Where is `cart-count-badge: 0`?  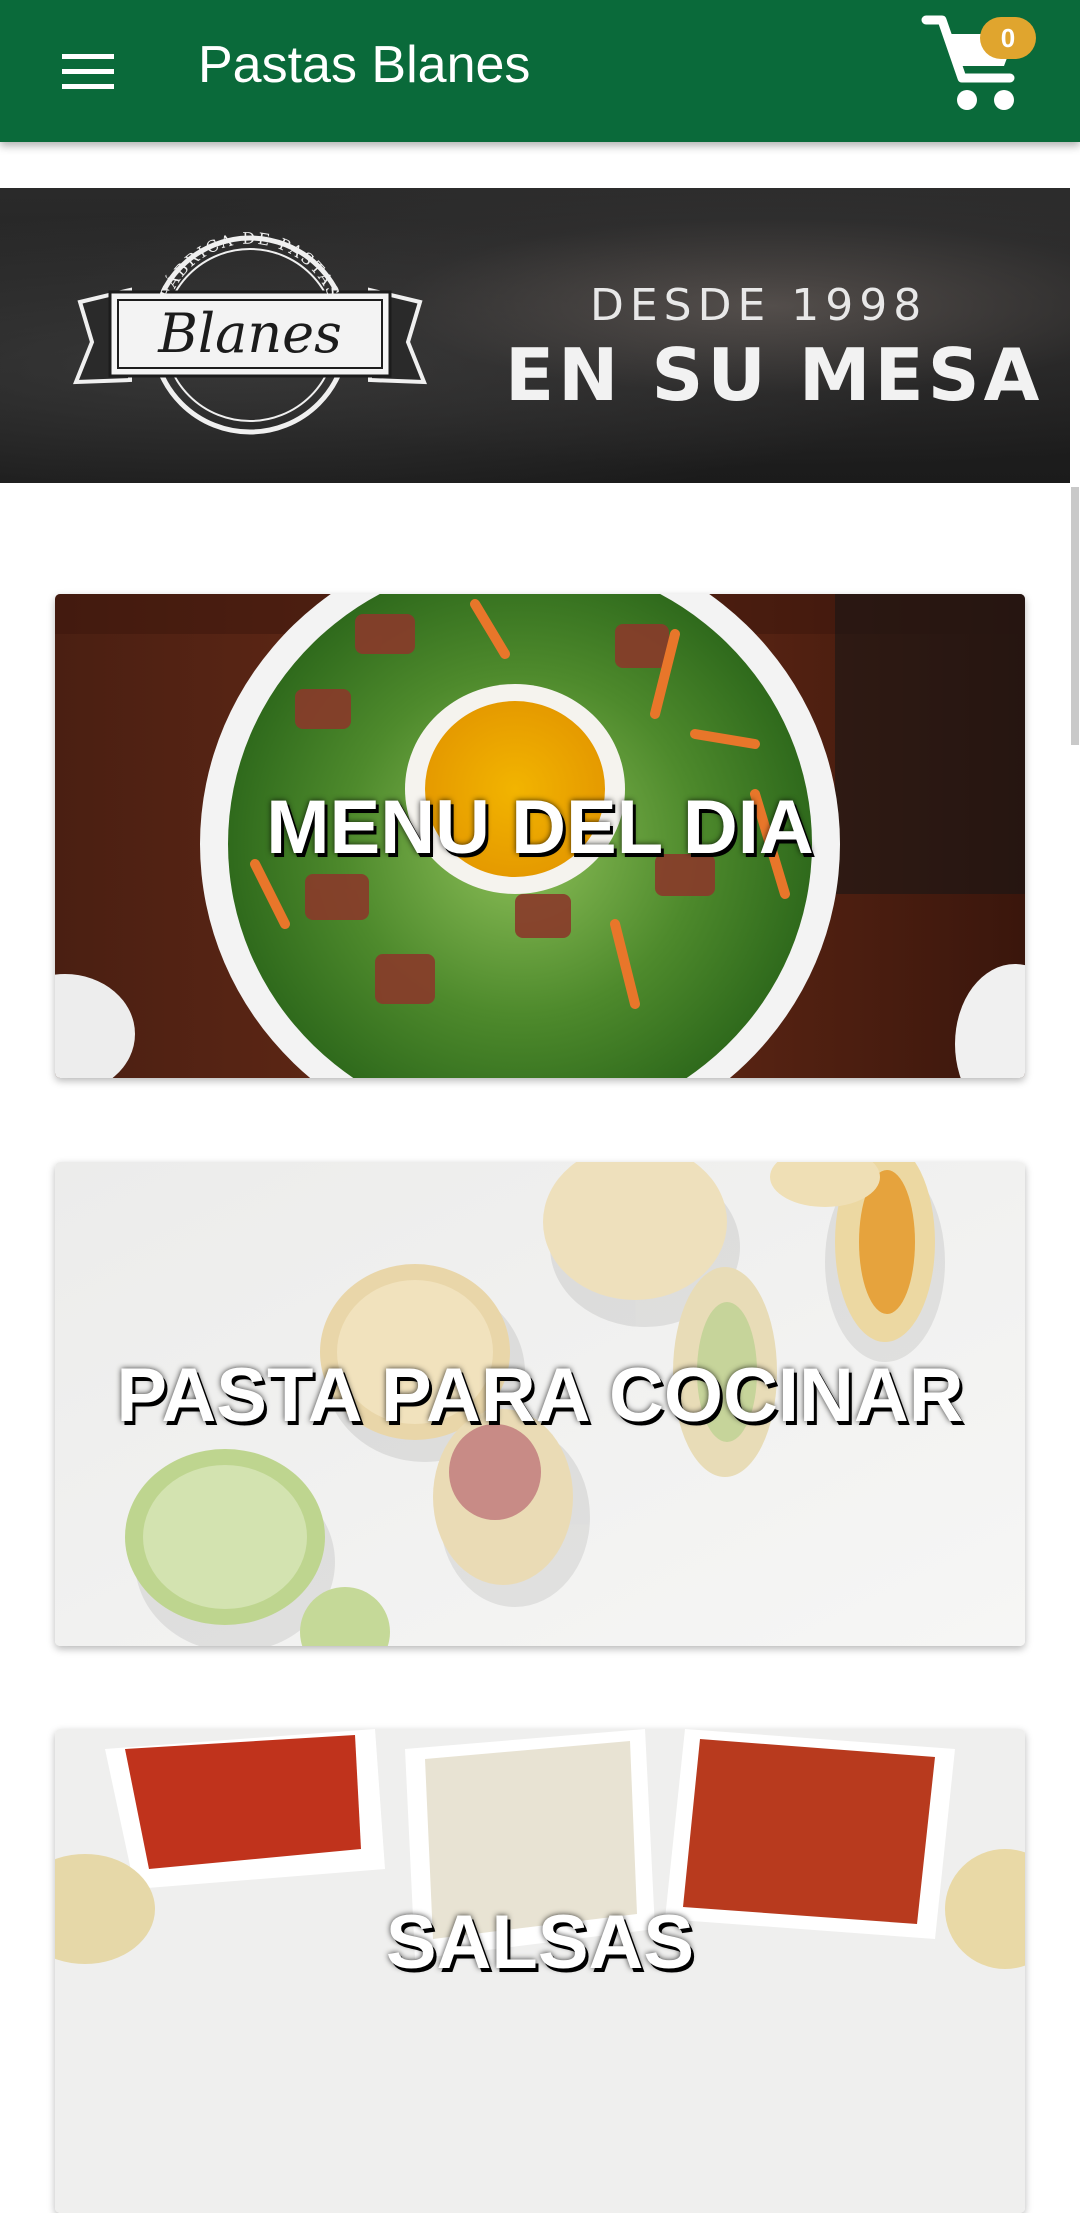 cart-count-badge: 0 is located at coordinates (1008, 38).